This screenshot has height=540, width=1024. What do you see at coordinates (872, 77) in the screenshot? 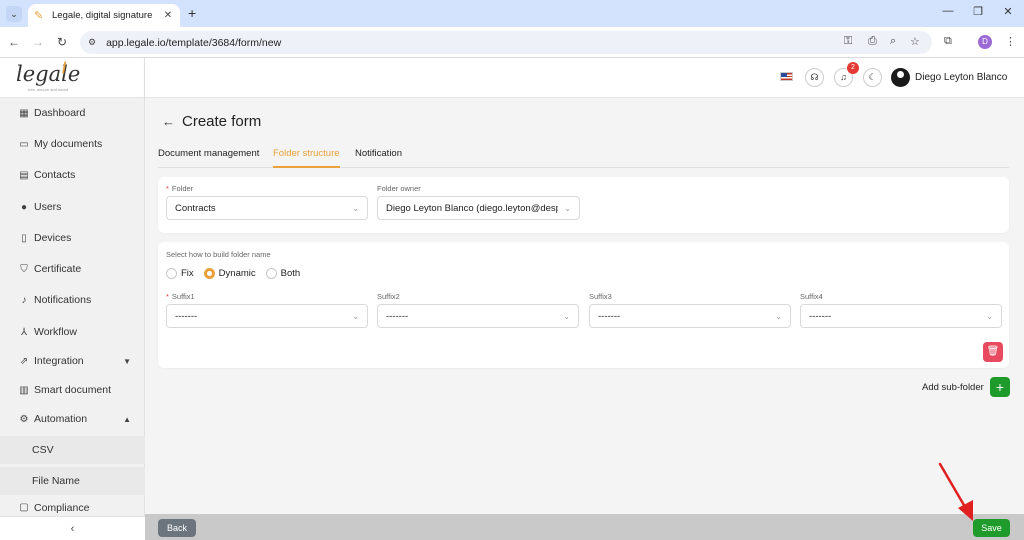
I see `dark-mode-moon-icon: ☾` at bounding box center [872, 77].